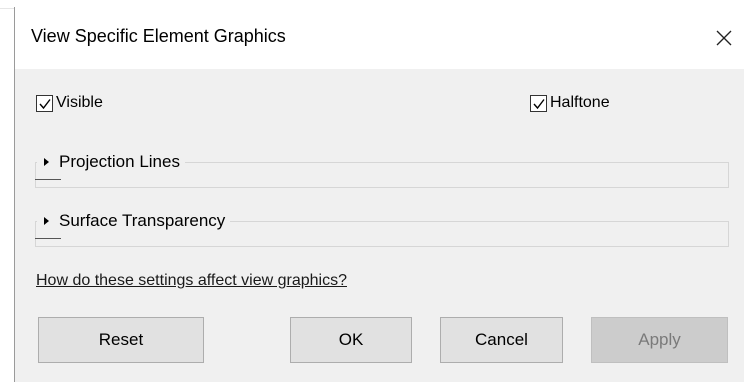 Image resolution: width=744 pixels, height=382 pixels. Describe the element at coordinates (351, 340) in the screenshot. I see `ok-button: OK` at that location.